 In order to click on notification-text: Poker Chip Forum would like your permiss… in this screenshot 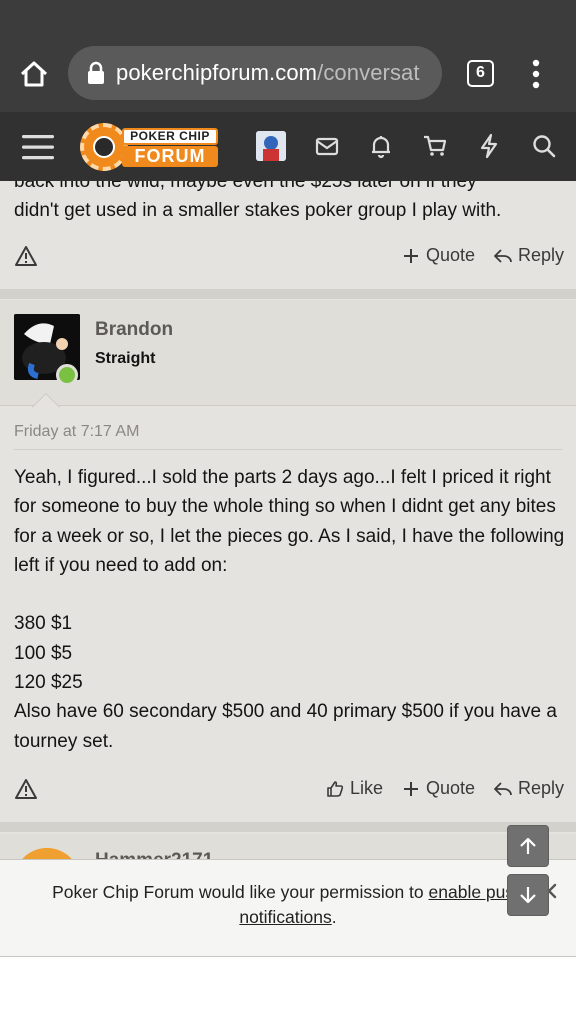, I will do `click(288, 905)`.